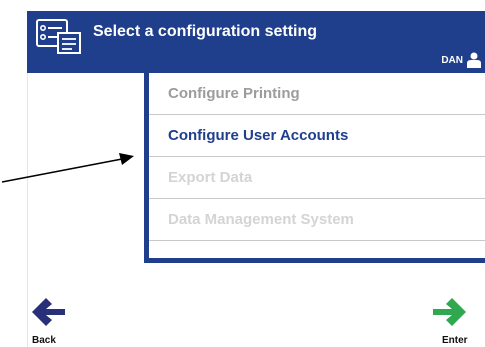 The width and height of the screenshot is (485, 347). Describe the element at coordinates (455, 340) in the screenshot. I see `enter-label: Enter` at that location.